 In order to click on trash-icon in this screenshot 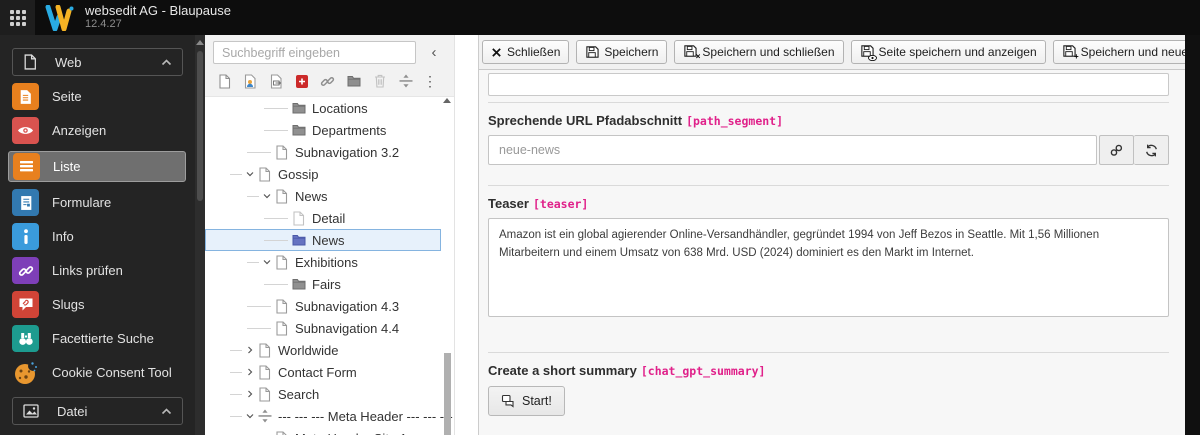, I will do `click(379, 81)`.